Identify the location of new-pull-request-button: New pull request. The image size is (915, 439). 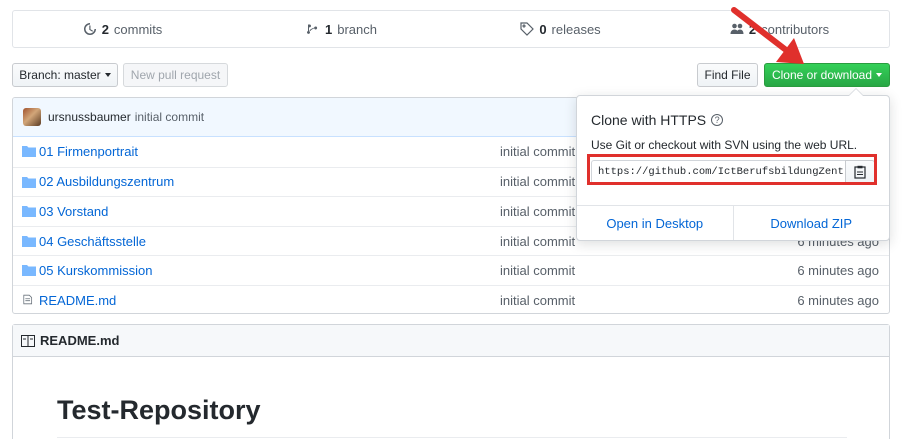
(175, 75).